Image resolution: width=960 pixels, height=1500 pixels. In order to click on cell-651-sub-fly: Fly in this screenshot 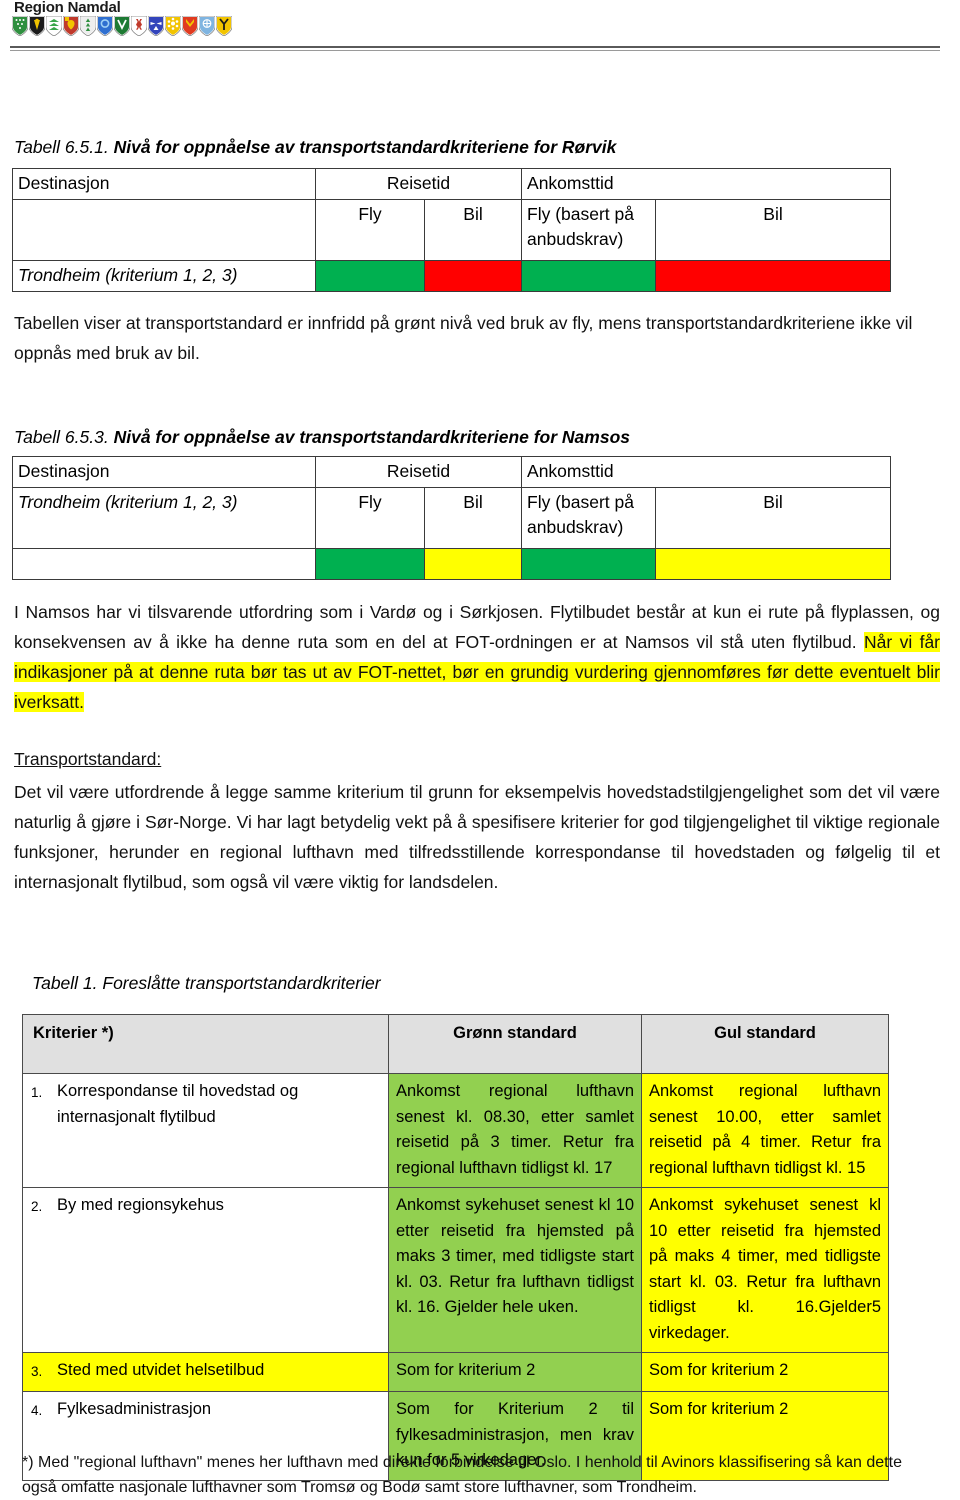, I will do `click(370, 230)`.